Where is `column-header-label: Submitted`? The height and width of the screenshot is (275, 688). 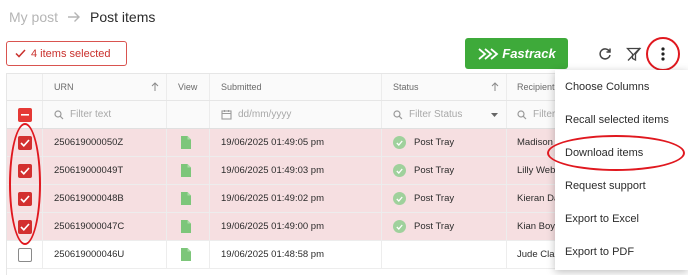 column-header-label: Submitted is located at coordinates (241, 87).